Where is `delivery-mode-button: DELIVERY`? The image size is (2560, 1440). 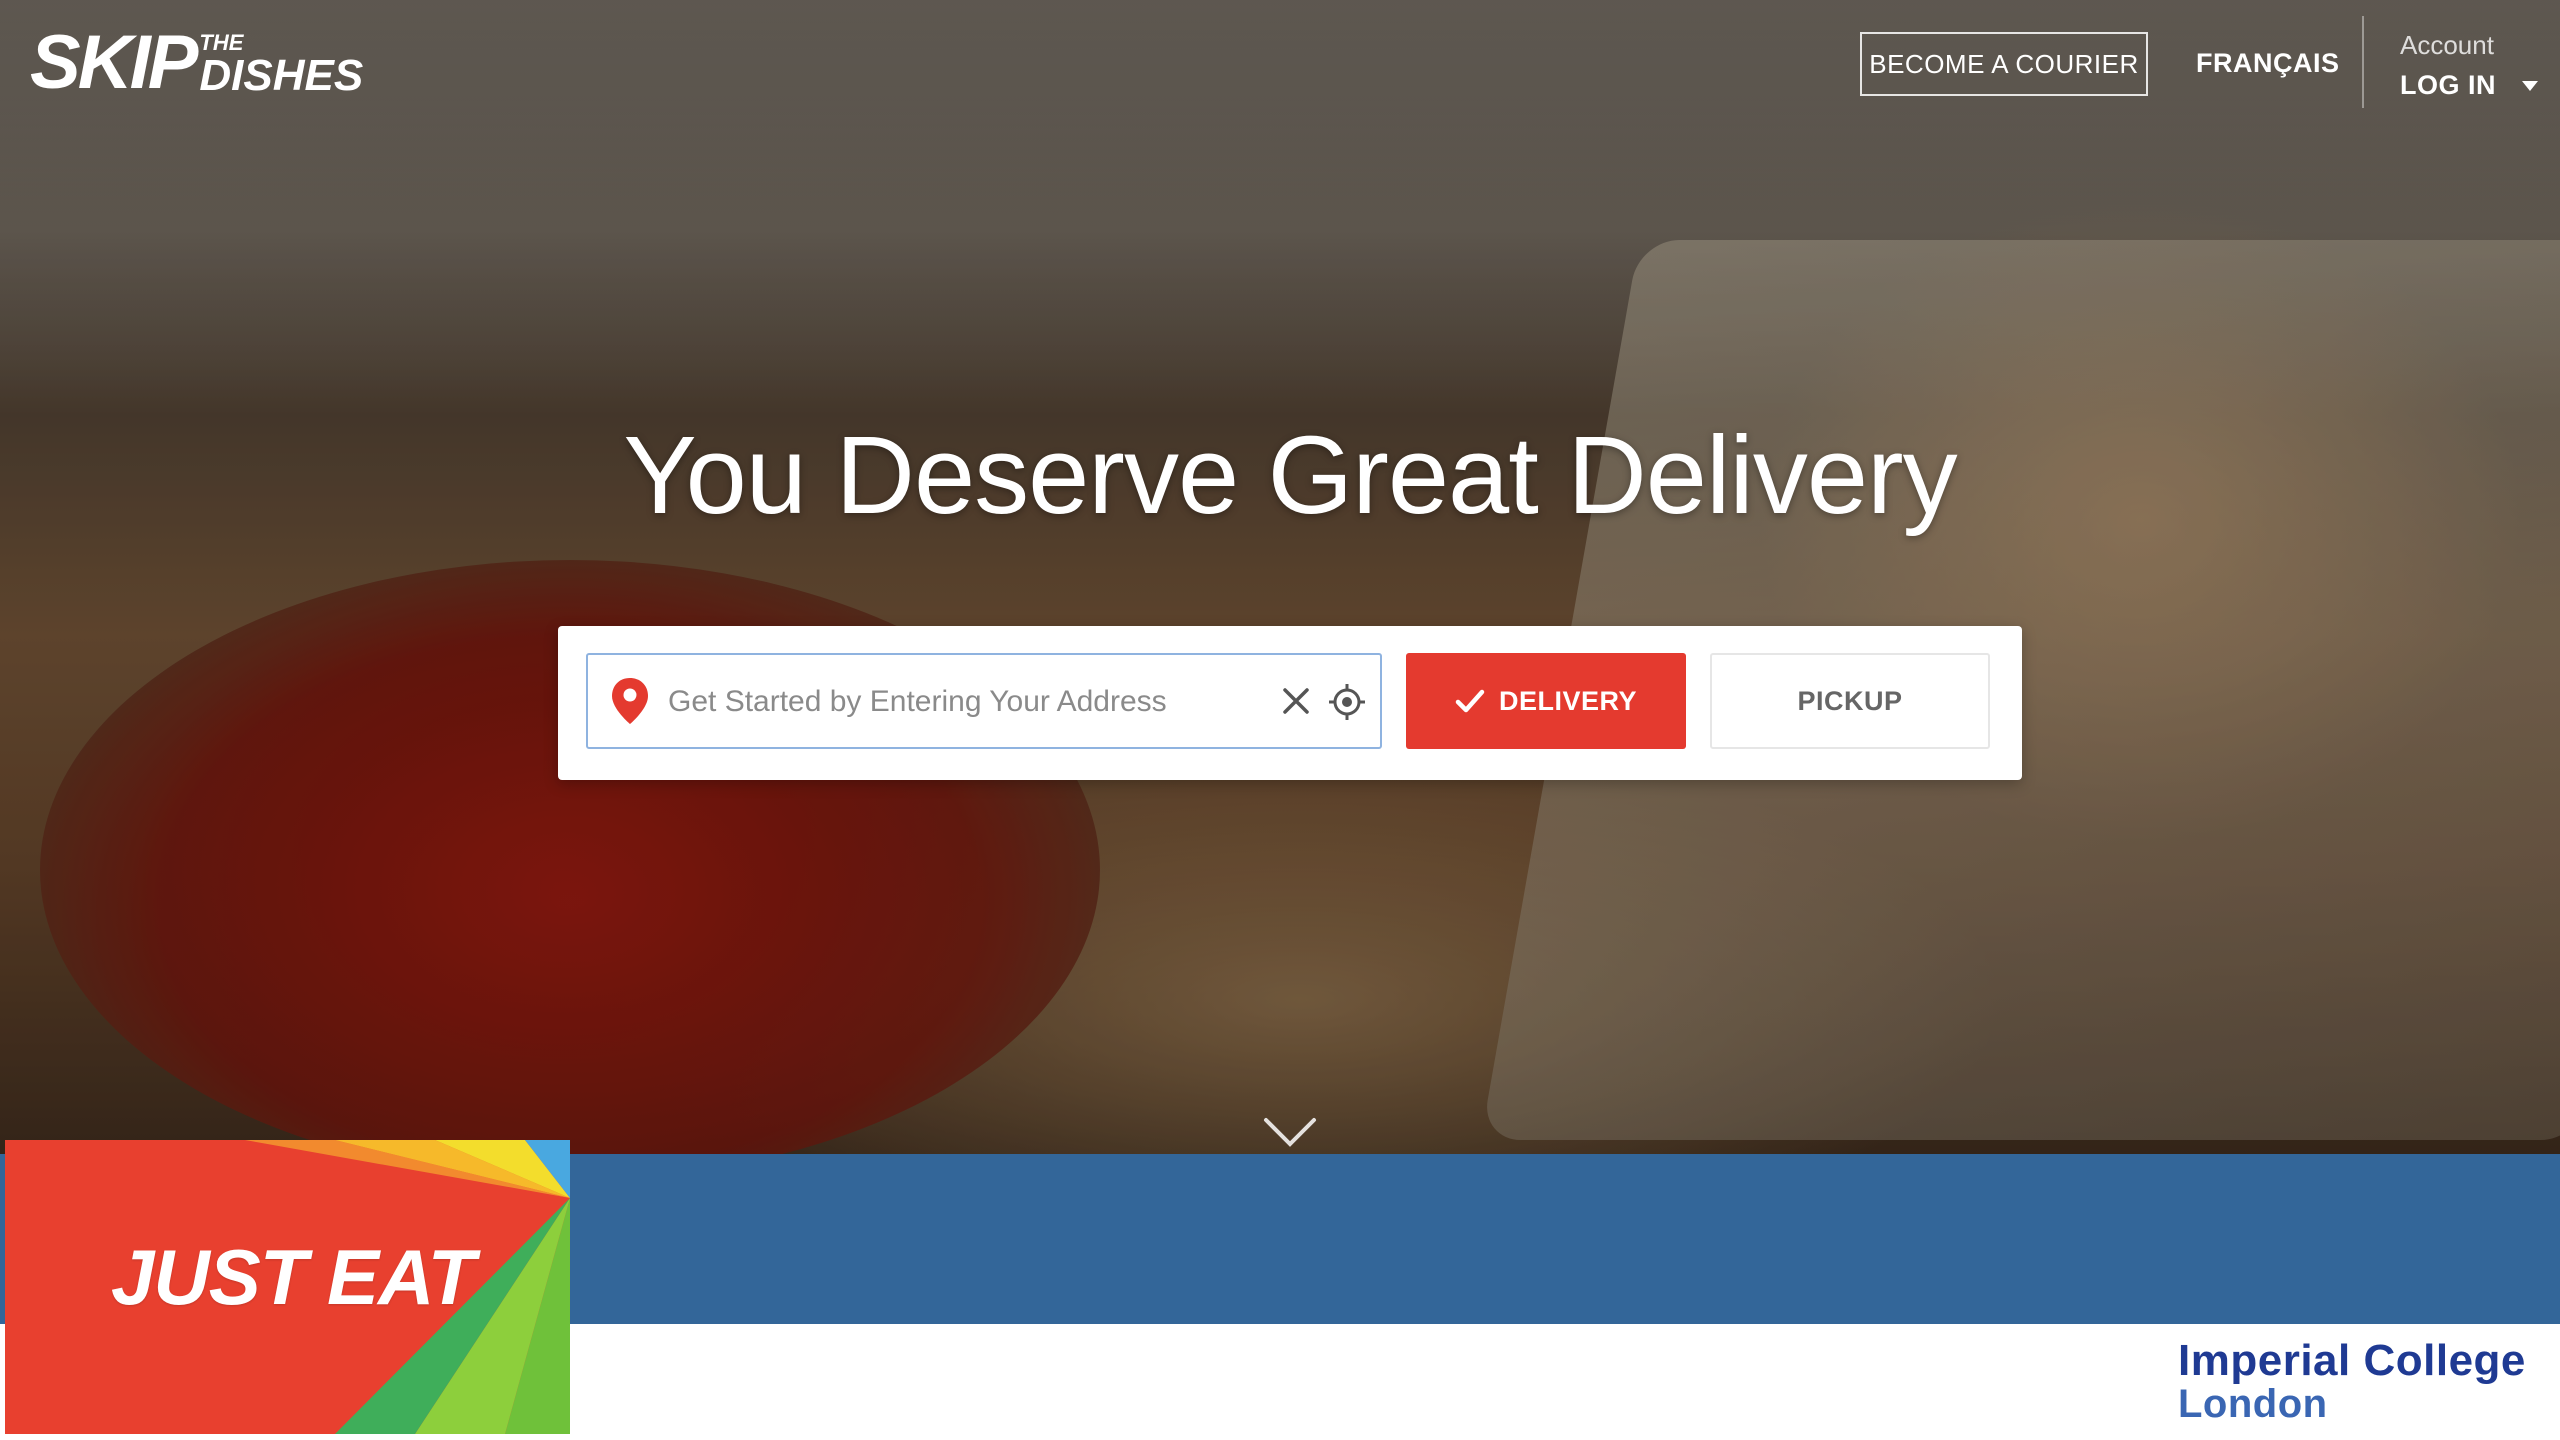 delivery-mode-button: DELIVERY is located at coordinates (1546, 701).